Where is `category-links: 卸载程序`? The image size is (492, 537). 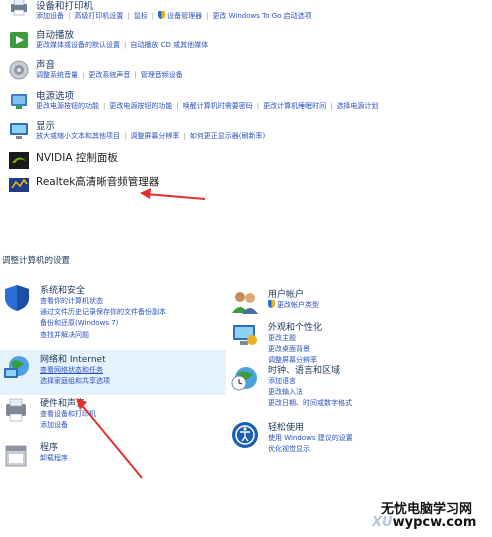
category-links: 卸载程序 is located at coordinates (54, 458).